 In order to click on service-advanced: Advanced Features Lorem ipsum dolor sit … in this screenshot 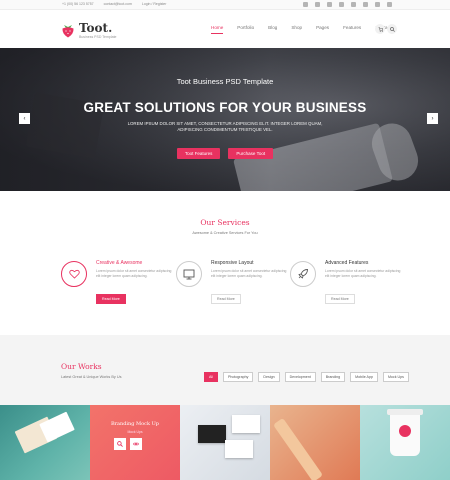, I will do `click(350, 286)`.